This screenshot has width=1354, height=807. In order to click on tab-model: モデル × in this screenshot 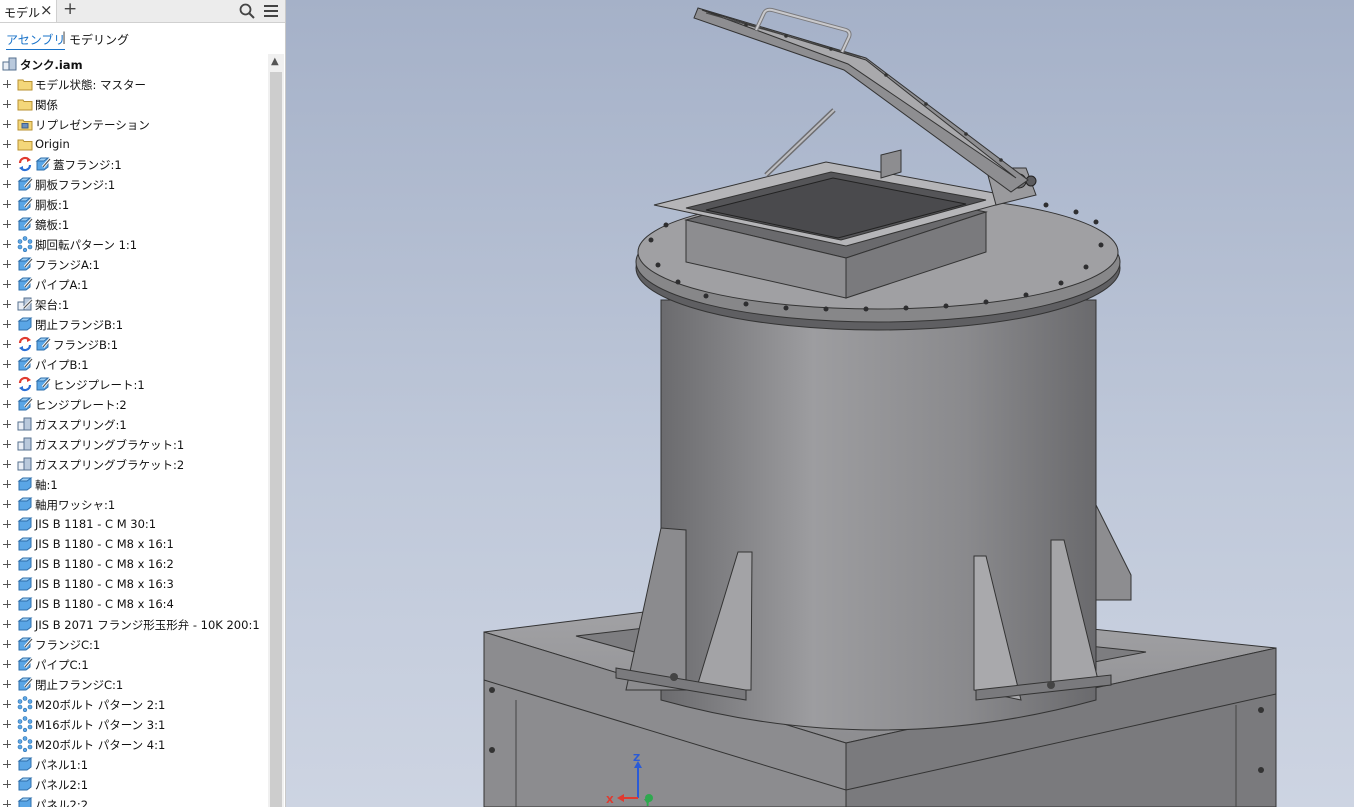, I will do `click(28, 11)`.